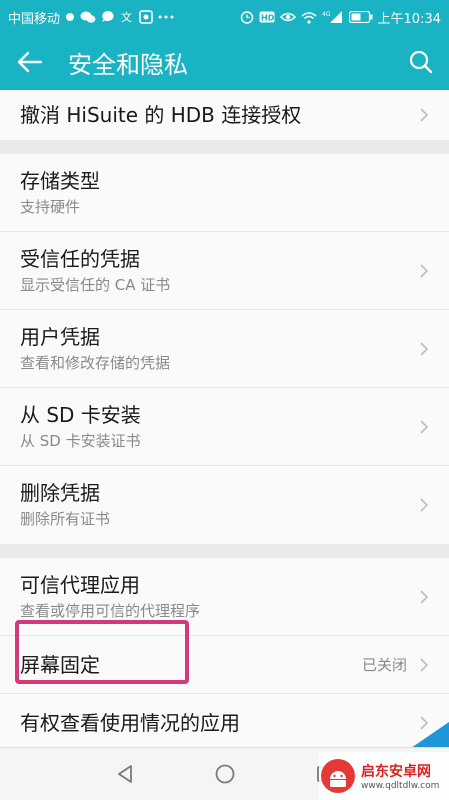 The width and height of the screenshot is (449, 800). What do you see at coordinates (80, 440) in the screenshot?
I see `install-from-sd-subtitle: 从 SD 卡安装证书` at bounding box center [80, 440].